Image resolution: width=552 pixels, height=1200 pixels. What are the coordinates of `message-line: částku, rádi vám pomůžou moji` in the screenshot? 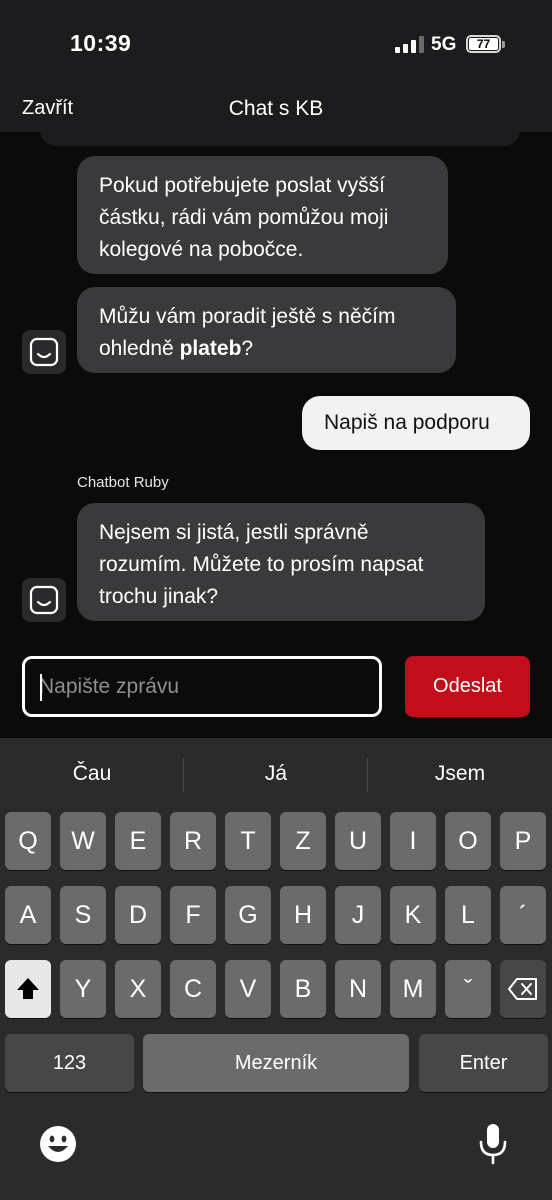 It's located at (244, 217).